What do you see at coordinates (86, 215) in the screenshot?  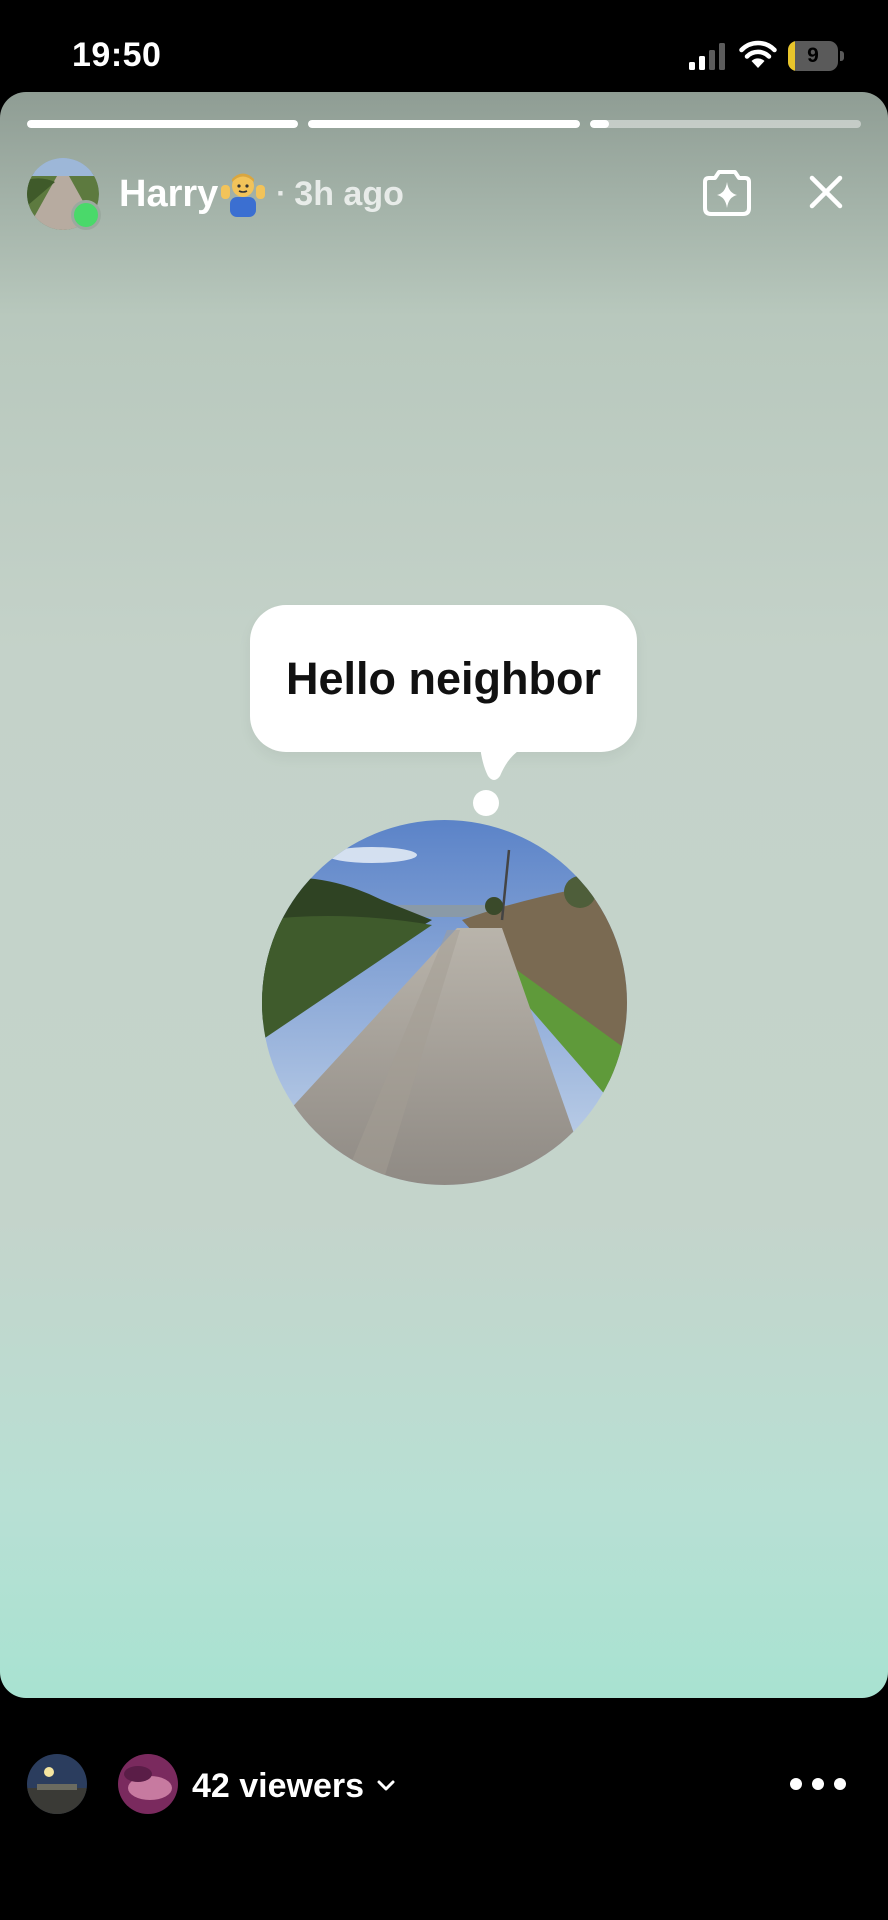 I see `online-status-dot` at bounding box center [86, 215].